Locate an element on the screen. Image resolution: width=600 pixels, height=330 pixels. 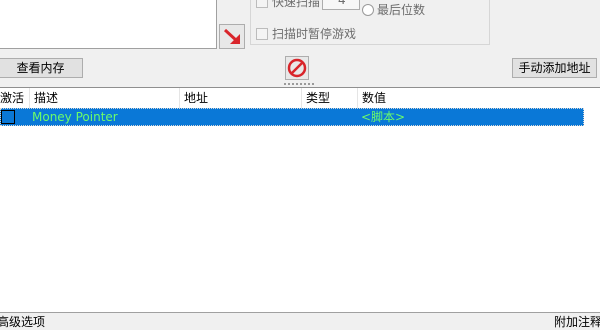
add-to-list-button is located at coordinates (232, 36).